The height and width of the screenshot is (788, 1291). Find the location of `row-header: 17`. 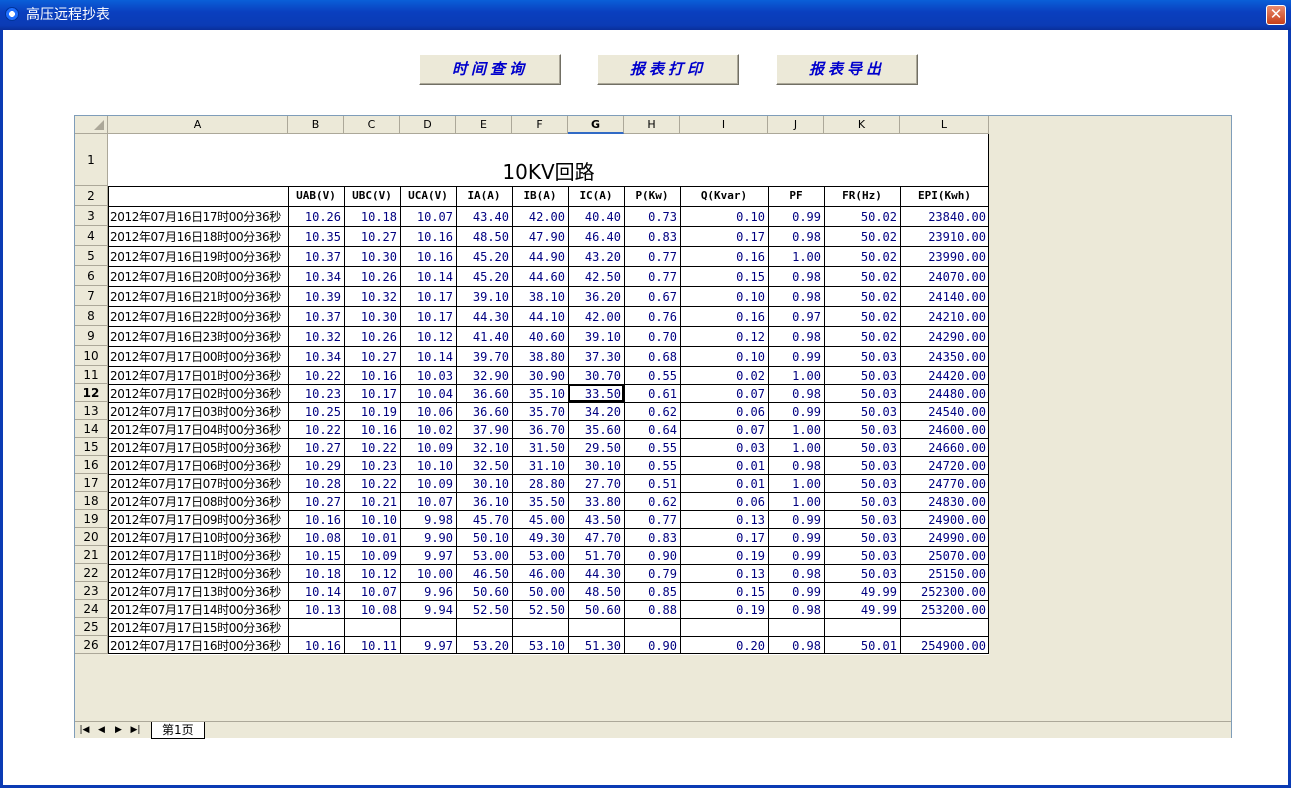

row-header: 17 is located at coordinates (91, 483).